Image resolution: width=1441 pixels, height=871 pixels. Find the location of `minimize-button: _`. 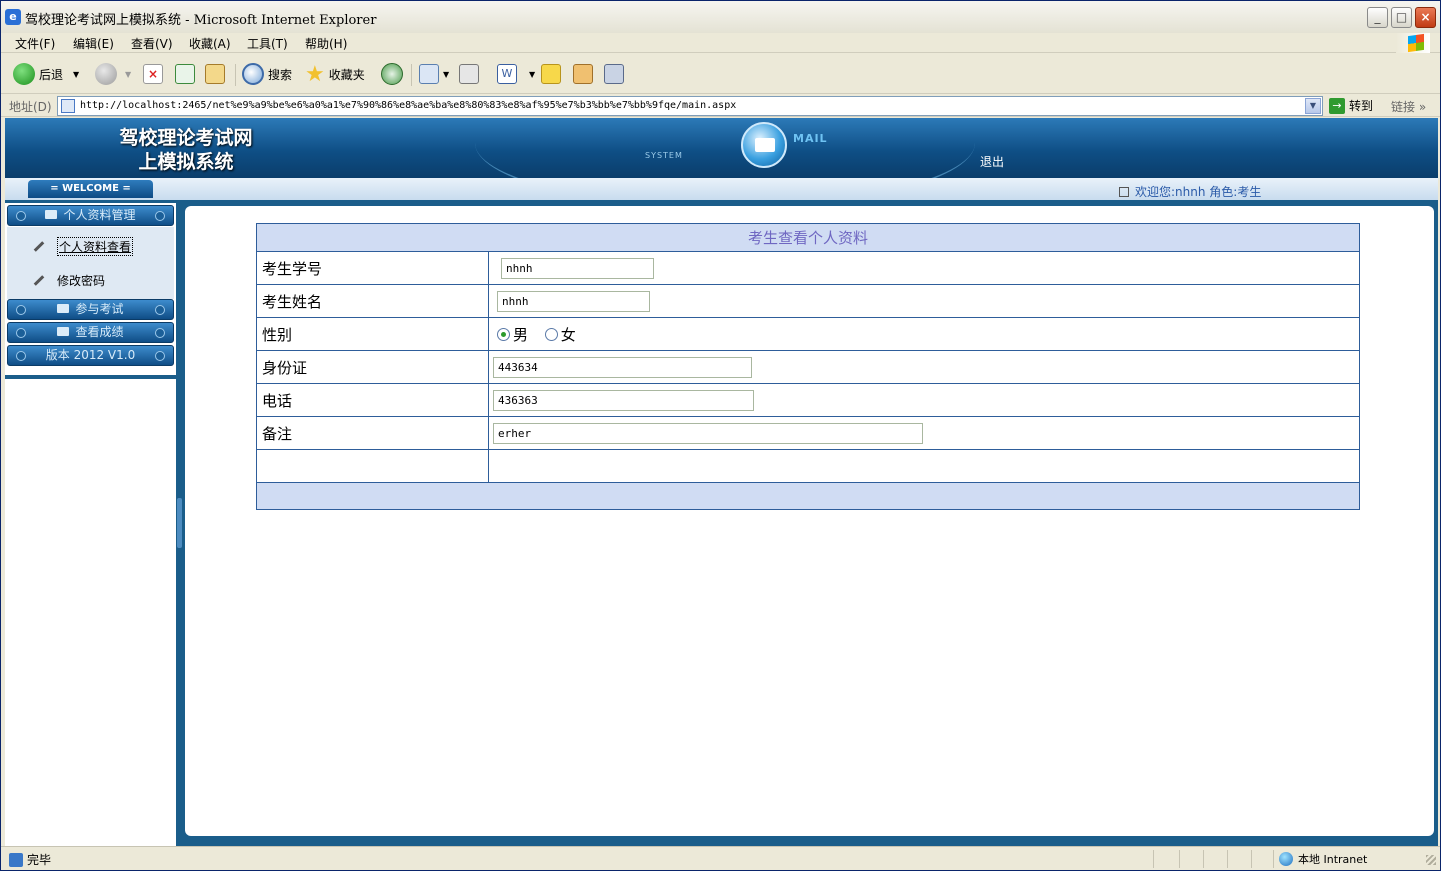

minimize-button: _ is located at coordinates (1377, 17).